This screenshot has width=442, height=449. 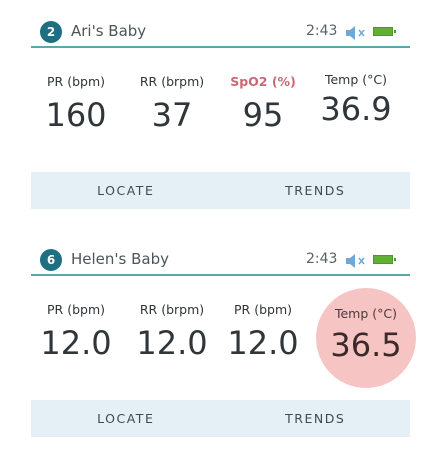 What do you see at coordinates (51, 260) in the screenshot?
I see `bed-number-badge: 6` at bounding box center [51, 260].